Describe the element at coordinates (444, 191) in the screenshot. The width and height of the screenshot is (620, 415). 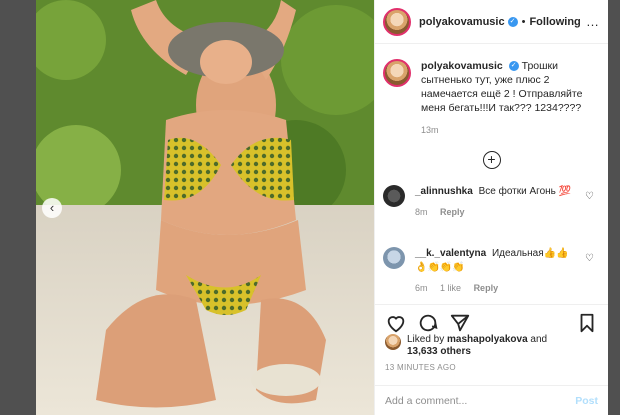
I see `comment-username: _alinnushka` at that location.